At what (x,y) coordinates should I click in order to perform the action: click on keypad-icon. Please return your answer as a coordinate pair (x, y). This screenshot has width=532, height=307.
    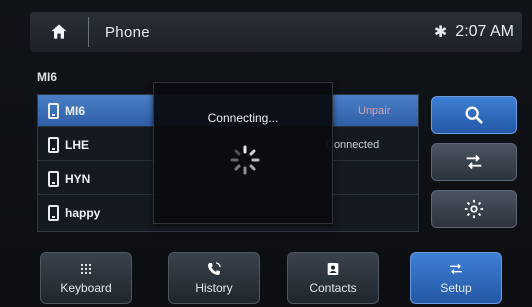
    Looking at the image, I should click on (86, 269).